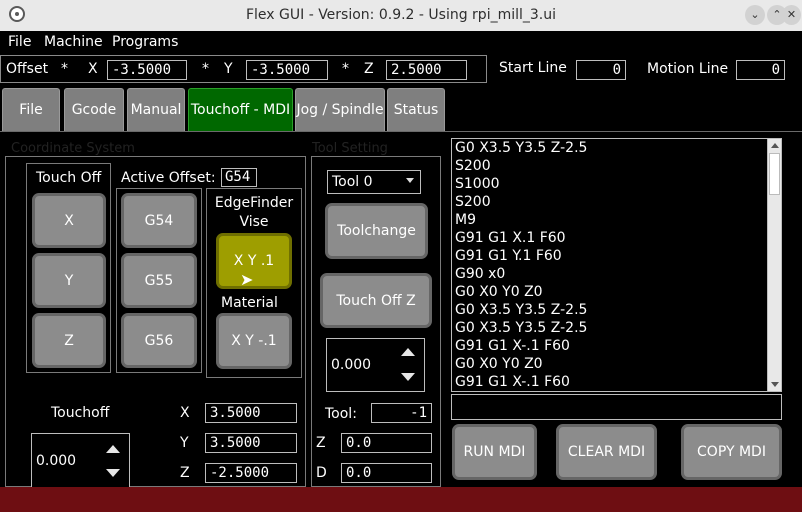 This screenshot has width=802, height=512. I want to click on touchoff-value: 0.000, so click(56, 461).